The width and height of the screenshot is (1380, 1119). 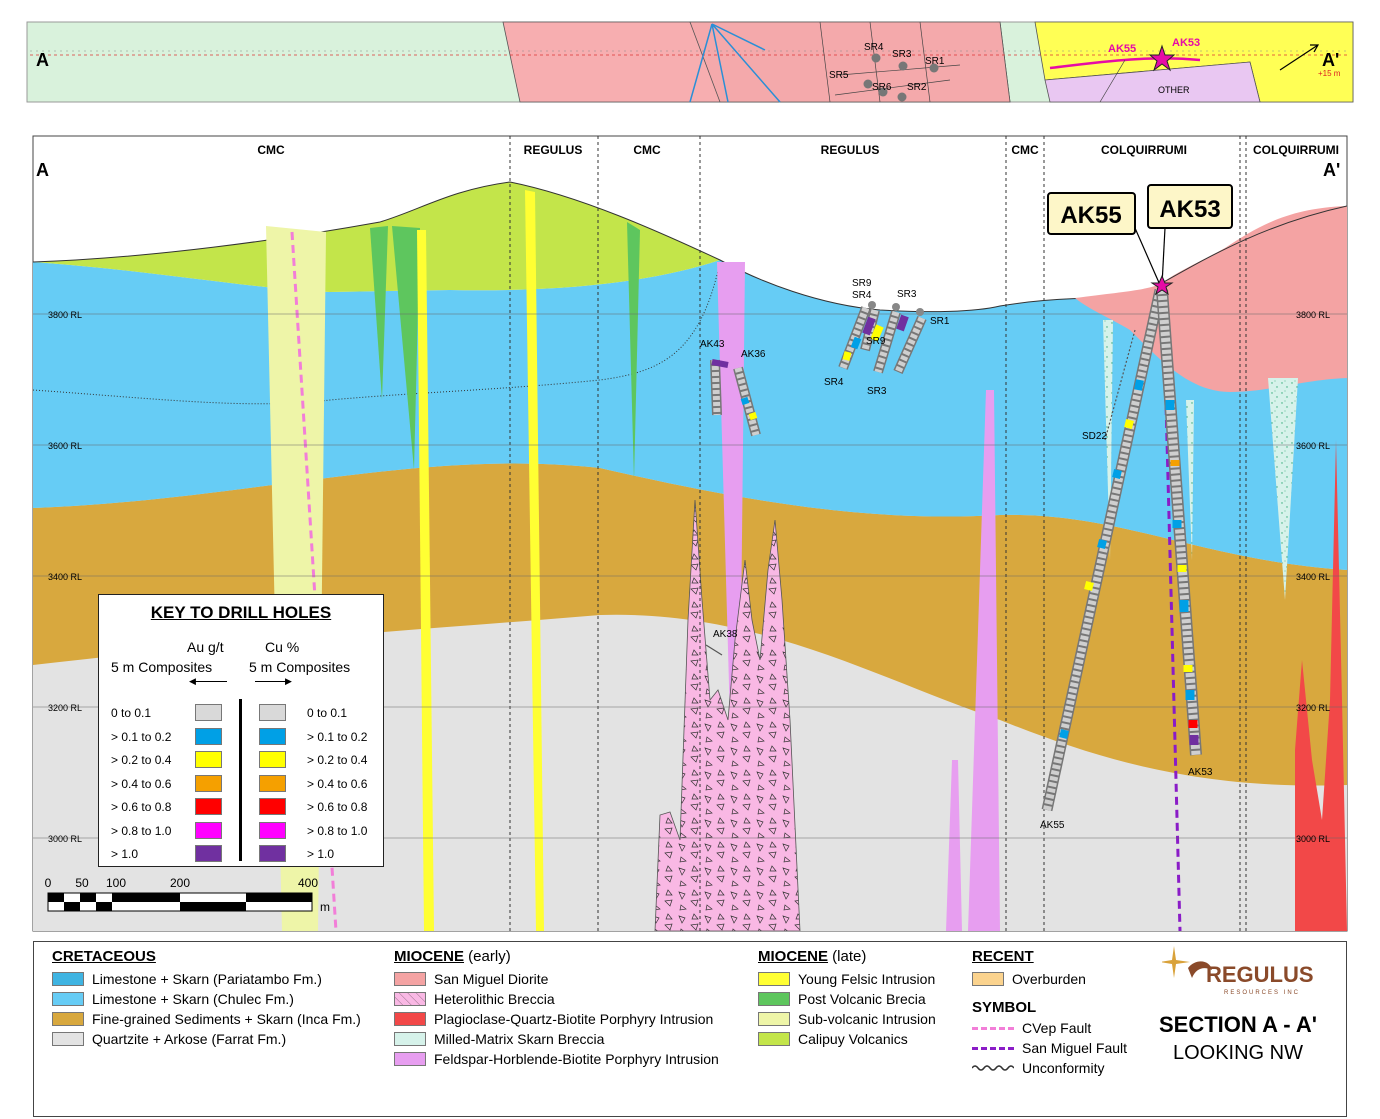 What do you see at coordinates (48, 883) in the screenshot?
I see `scale-tick: 0` at bounding box center [48, 883].